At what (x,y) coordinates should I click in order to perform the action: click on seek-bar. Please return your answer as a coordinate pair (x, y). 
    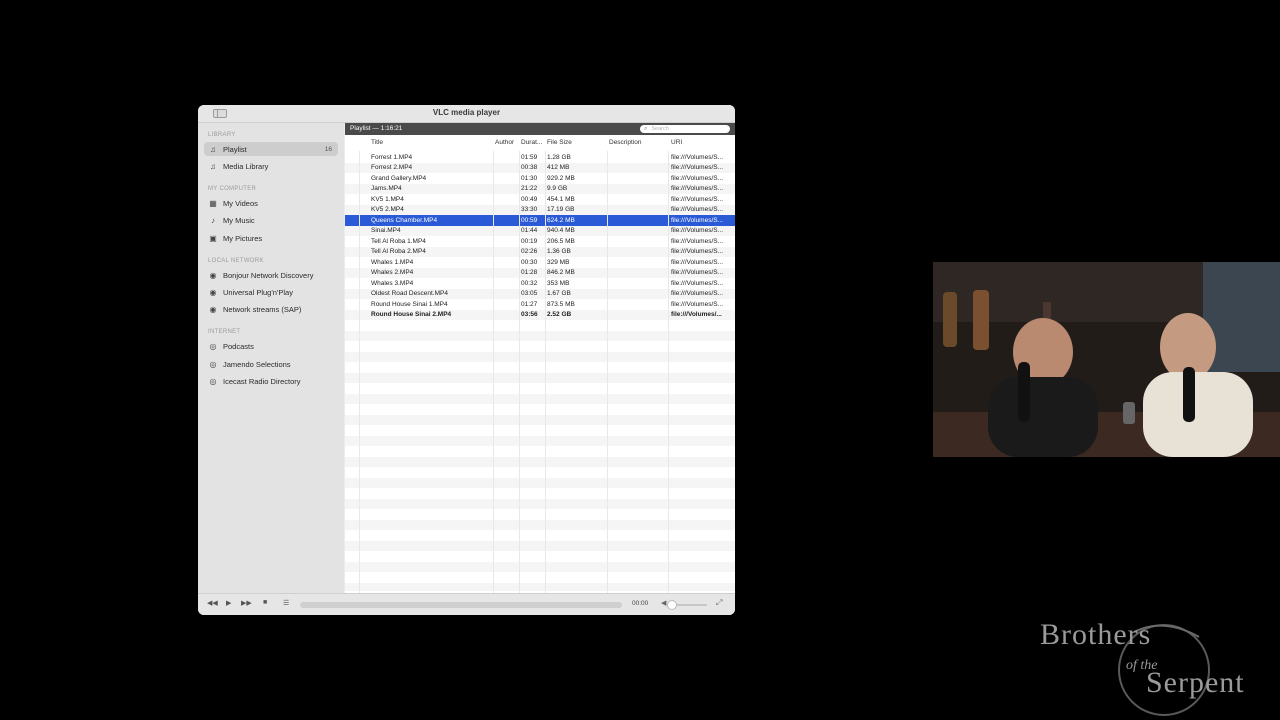
    Looking at the image, I should click on (461, 605).